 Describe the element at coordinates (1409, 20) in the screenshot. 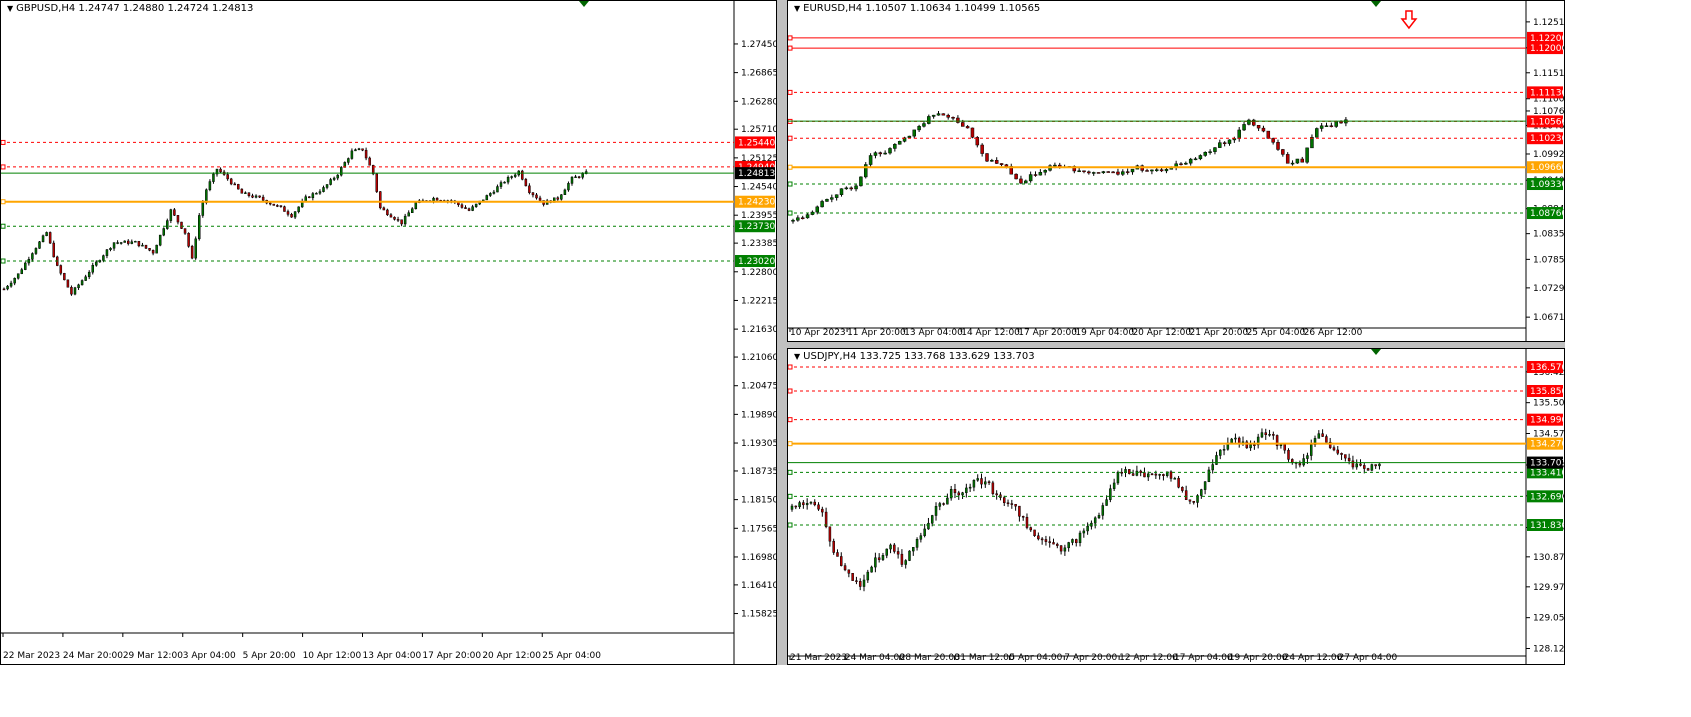

I see `down-arrow-icon` at that location.